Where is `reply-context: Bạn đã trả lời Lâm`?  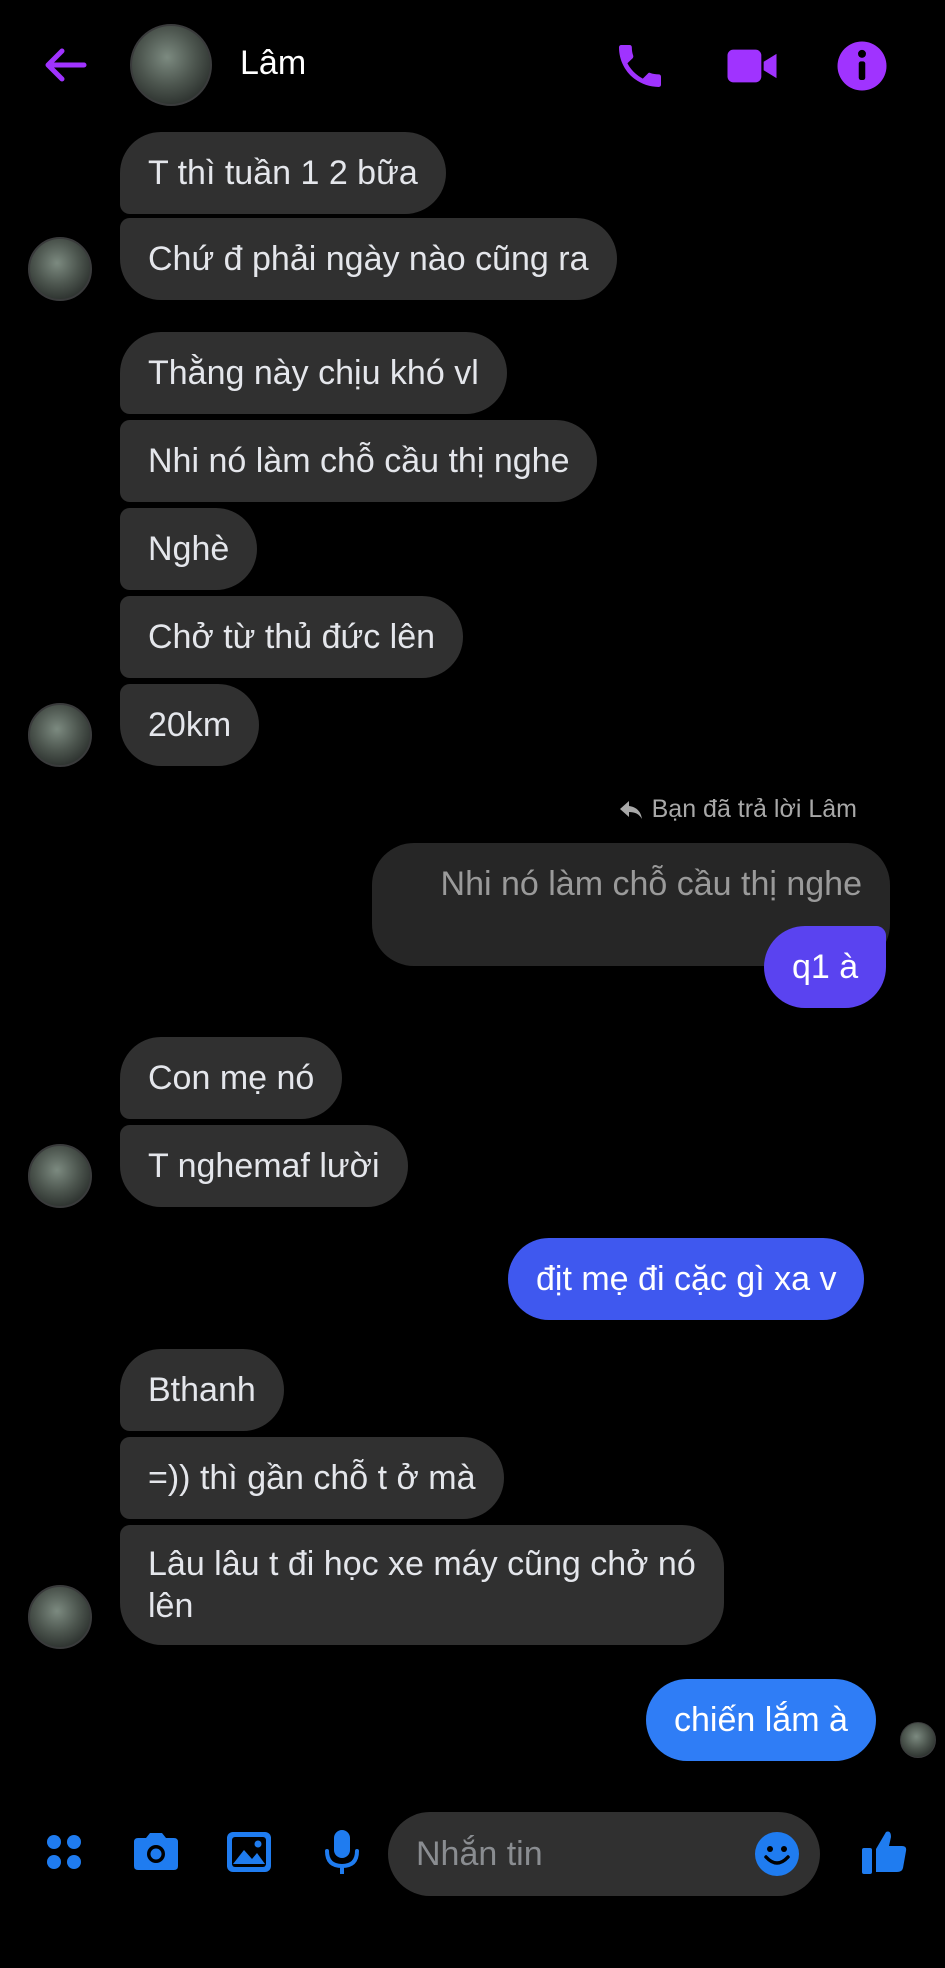
reply-context: Bạn đã trả lời Lâm is located at coordinates (737, 809).